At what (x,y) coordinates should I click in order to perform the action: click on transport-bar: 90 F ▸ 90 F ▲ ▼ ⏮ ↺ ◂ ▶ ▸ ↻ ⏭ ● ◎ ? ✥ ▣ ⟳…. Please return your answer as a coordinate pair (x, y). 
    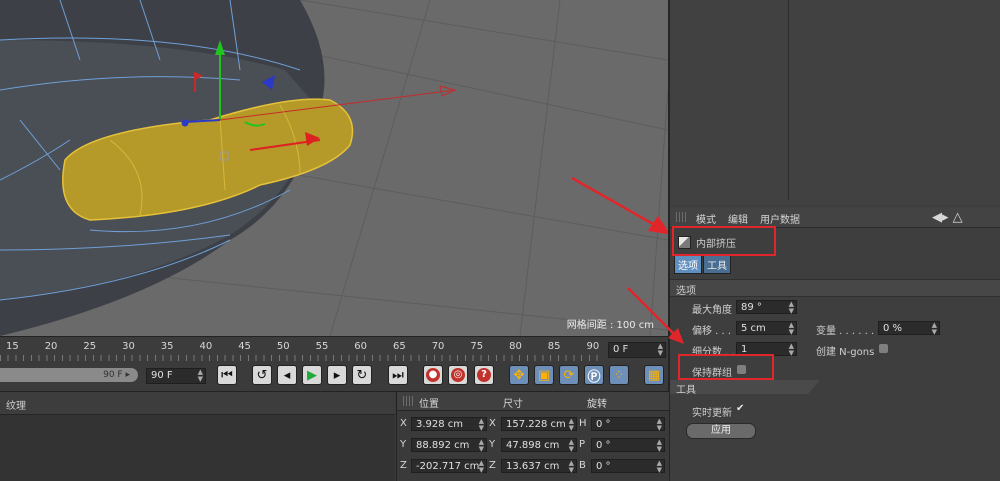
    Looking at the image, I should click on (334, 376).